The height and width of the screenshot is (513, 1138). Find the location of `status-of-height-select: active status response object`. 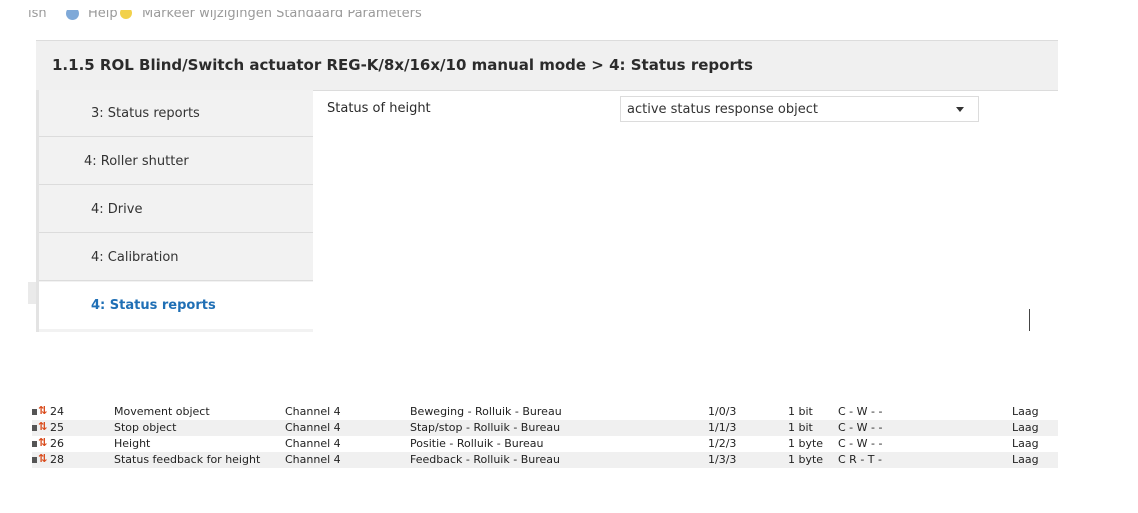

status-of-height-select: active status response object is located at coordinates (799, 109).